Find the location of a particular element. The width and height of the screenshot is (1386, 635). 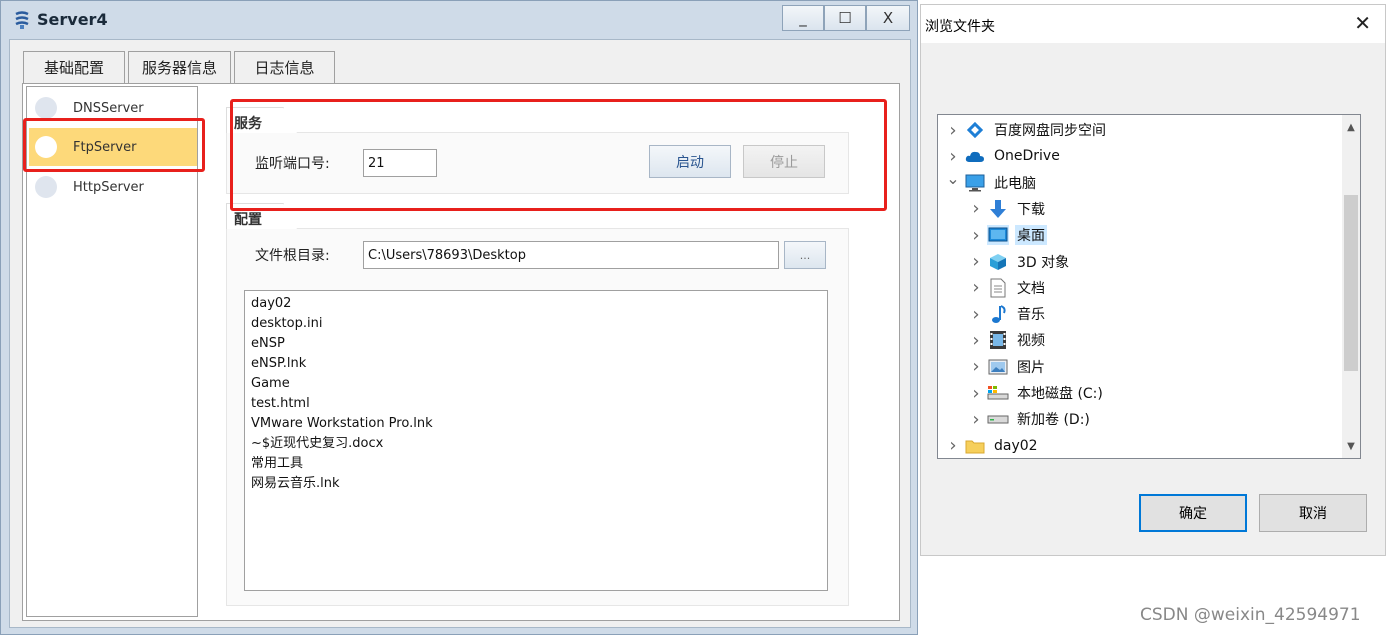

file-list-item: 常用工具 is located at coordinates (536, 464).